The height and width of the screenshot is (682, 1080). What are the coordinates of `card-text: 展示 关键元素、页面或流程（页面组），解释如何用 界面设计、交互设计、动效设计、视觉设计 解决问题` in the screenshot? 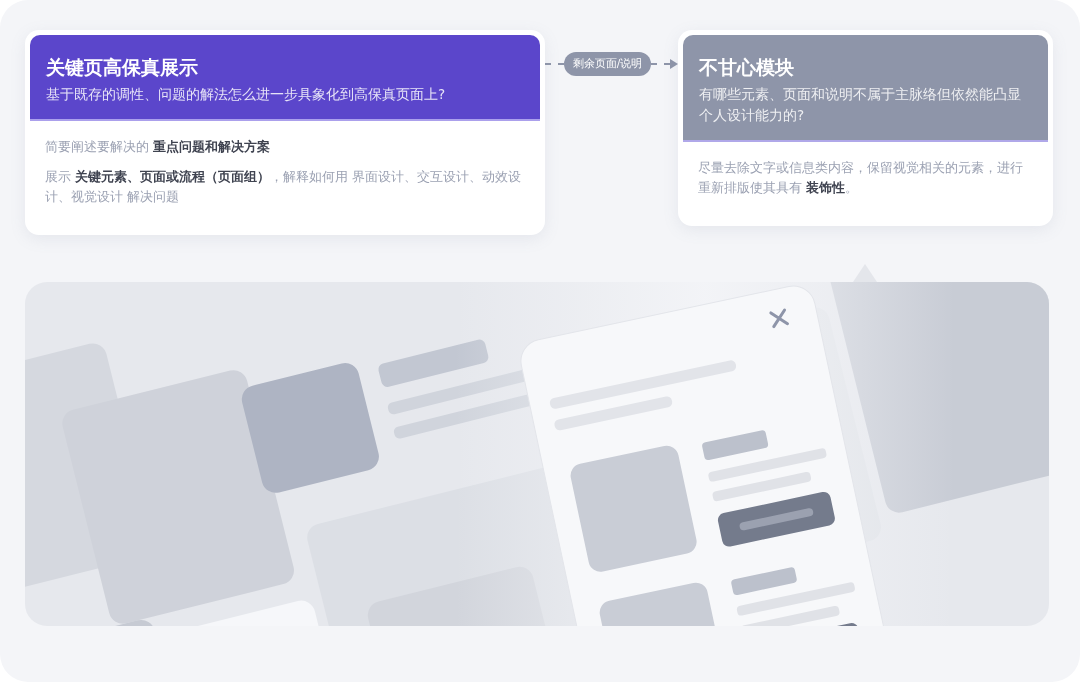 It's located at (283, 186).